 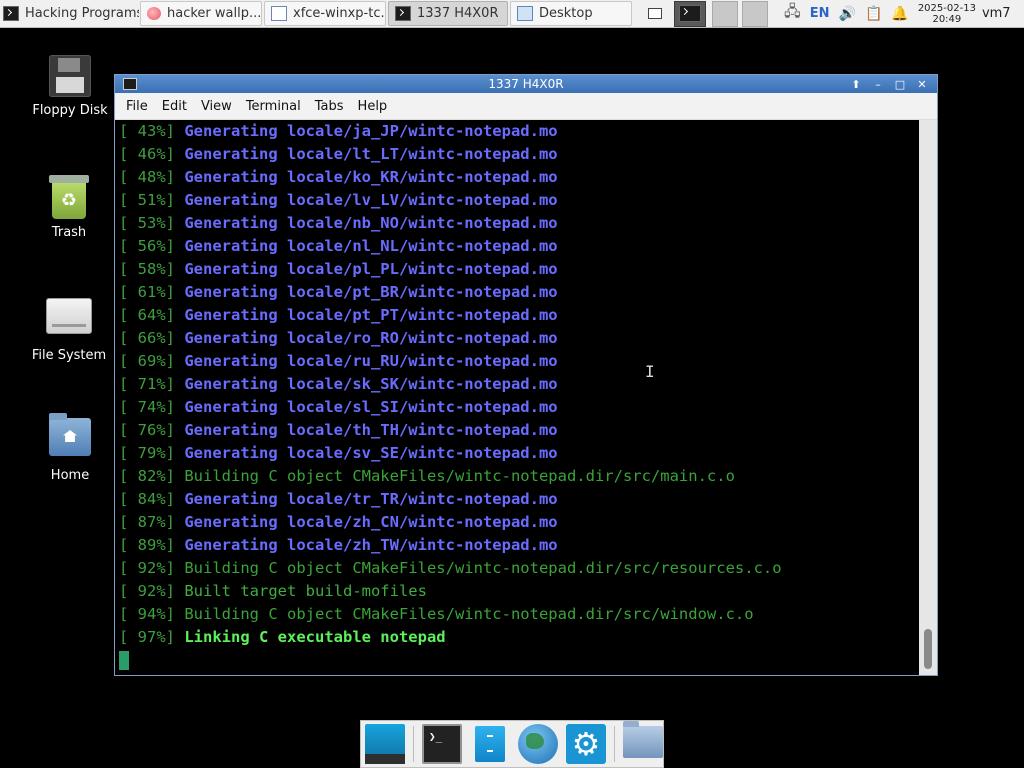 What do you see at coordinates (130, 84) in the screenshot?
I see `terminal-app-icon` at bounding box center [130, 84].